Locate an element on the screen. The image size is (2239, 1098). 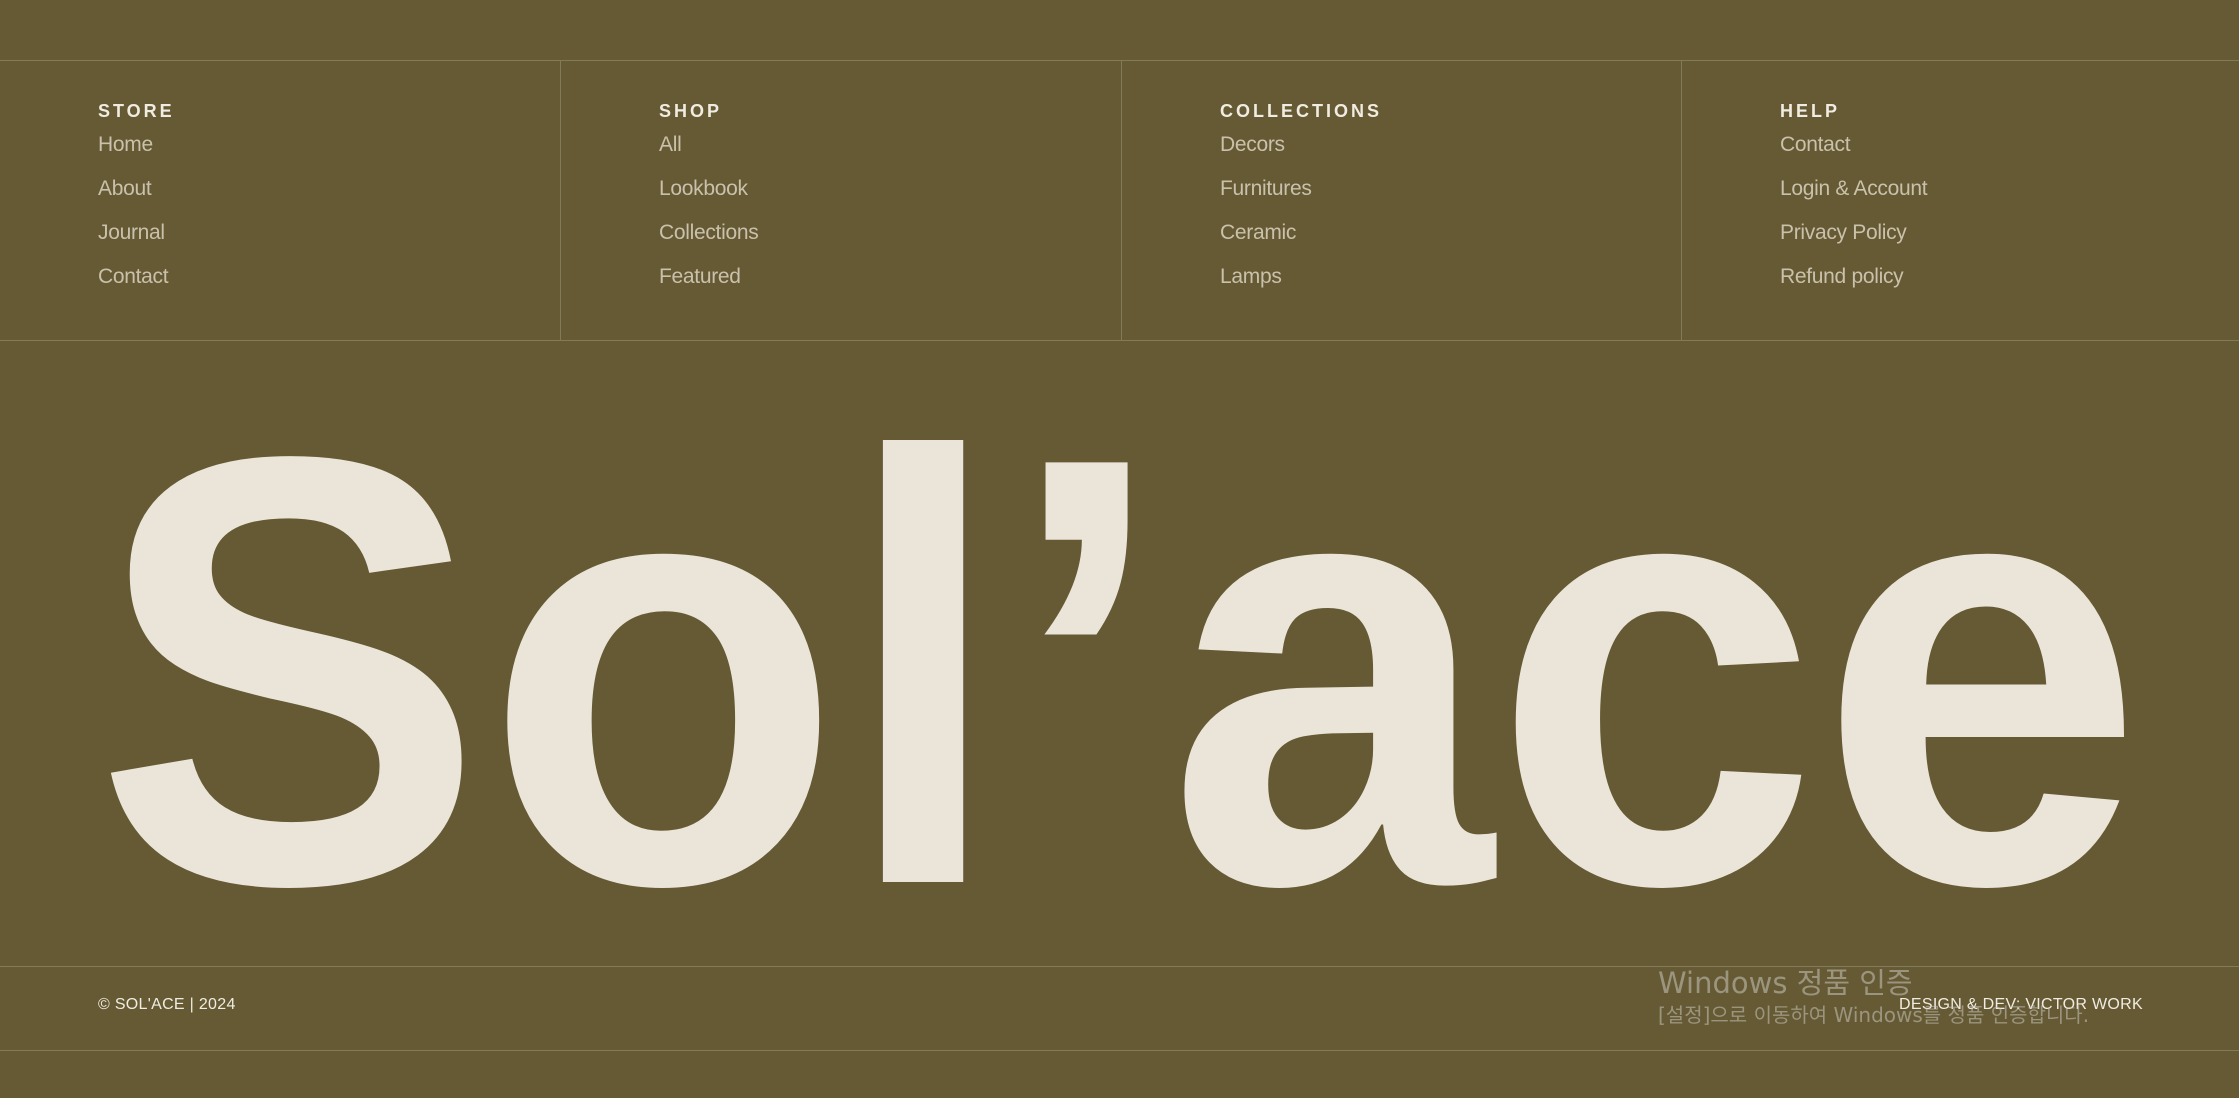
nav-link-contact: Contact is located at coordinates (133, 276).